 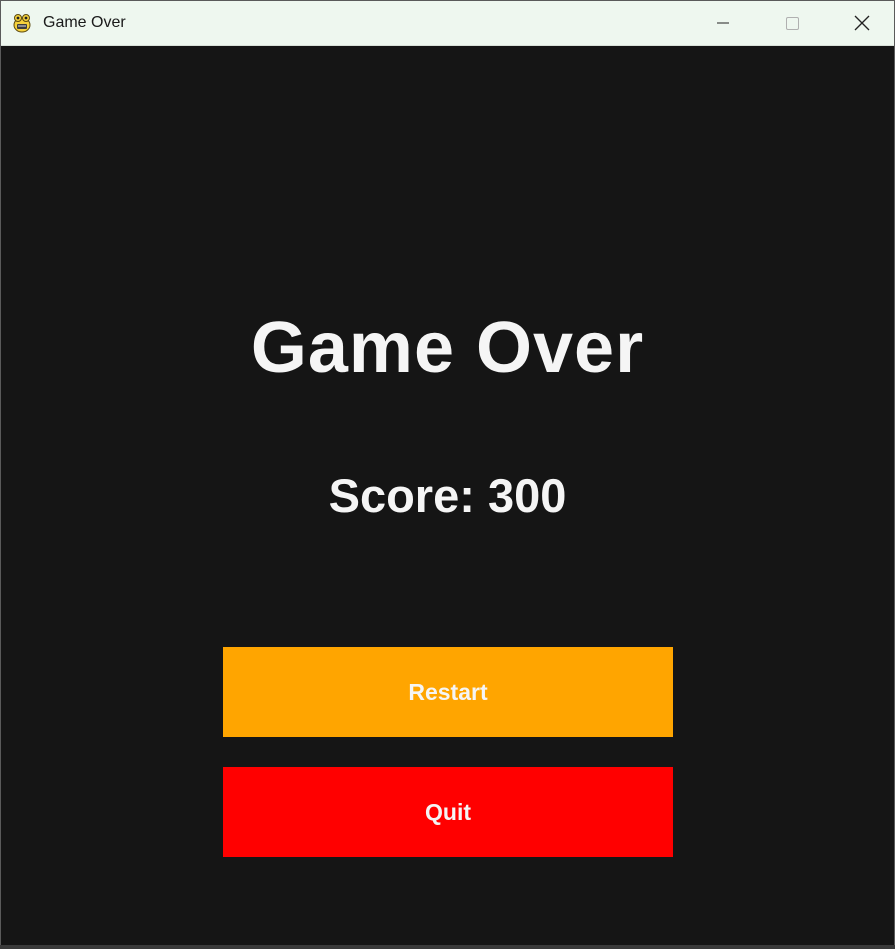 I want to click on game-over-heading: Game Over, so click(x=447, y=348).